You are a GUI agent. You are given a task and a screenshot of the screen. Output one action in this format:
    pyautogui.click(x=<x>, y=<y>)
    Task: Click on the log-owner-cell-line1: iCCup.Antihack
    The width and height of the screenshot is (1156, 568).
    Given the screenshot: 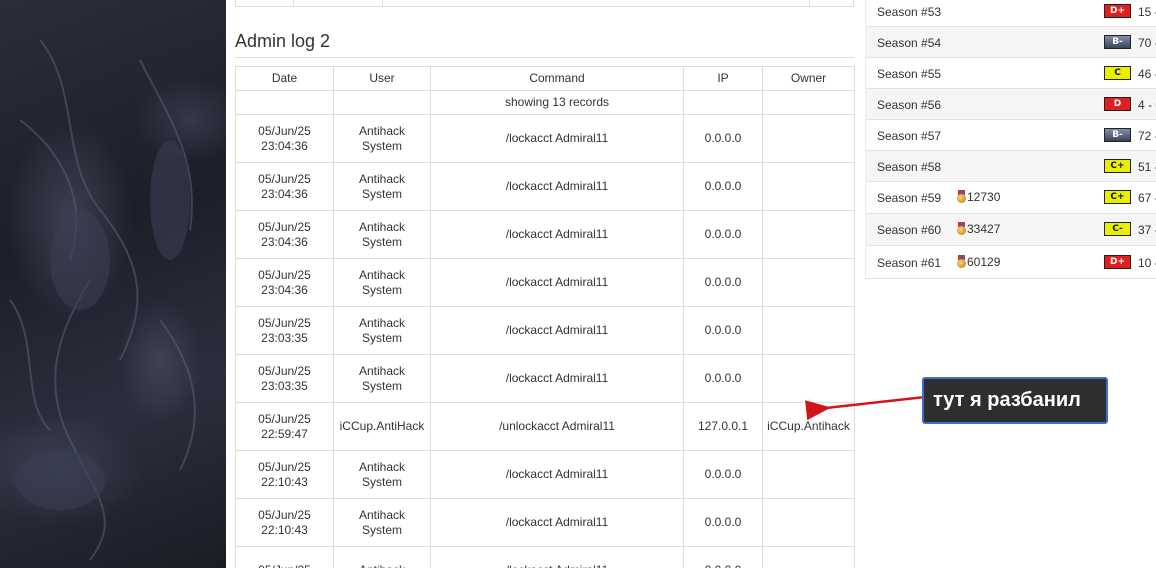 What is the action you would take?
    pyautogui.click(x=808, y=426)
    